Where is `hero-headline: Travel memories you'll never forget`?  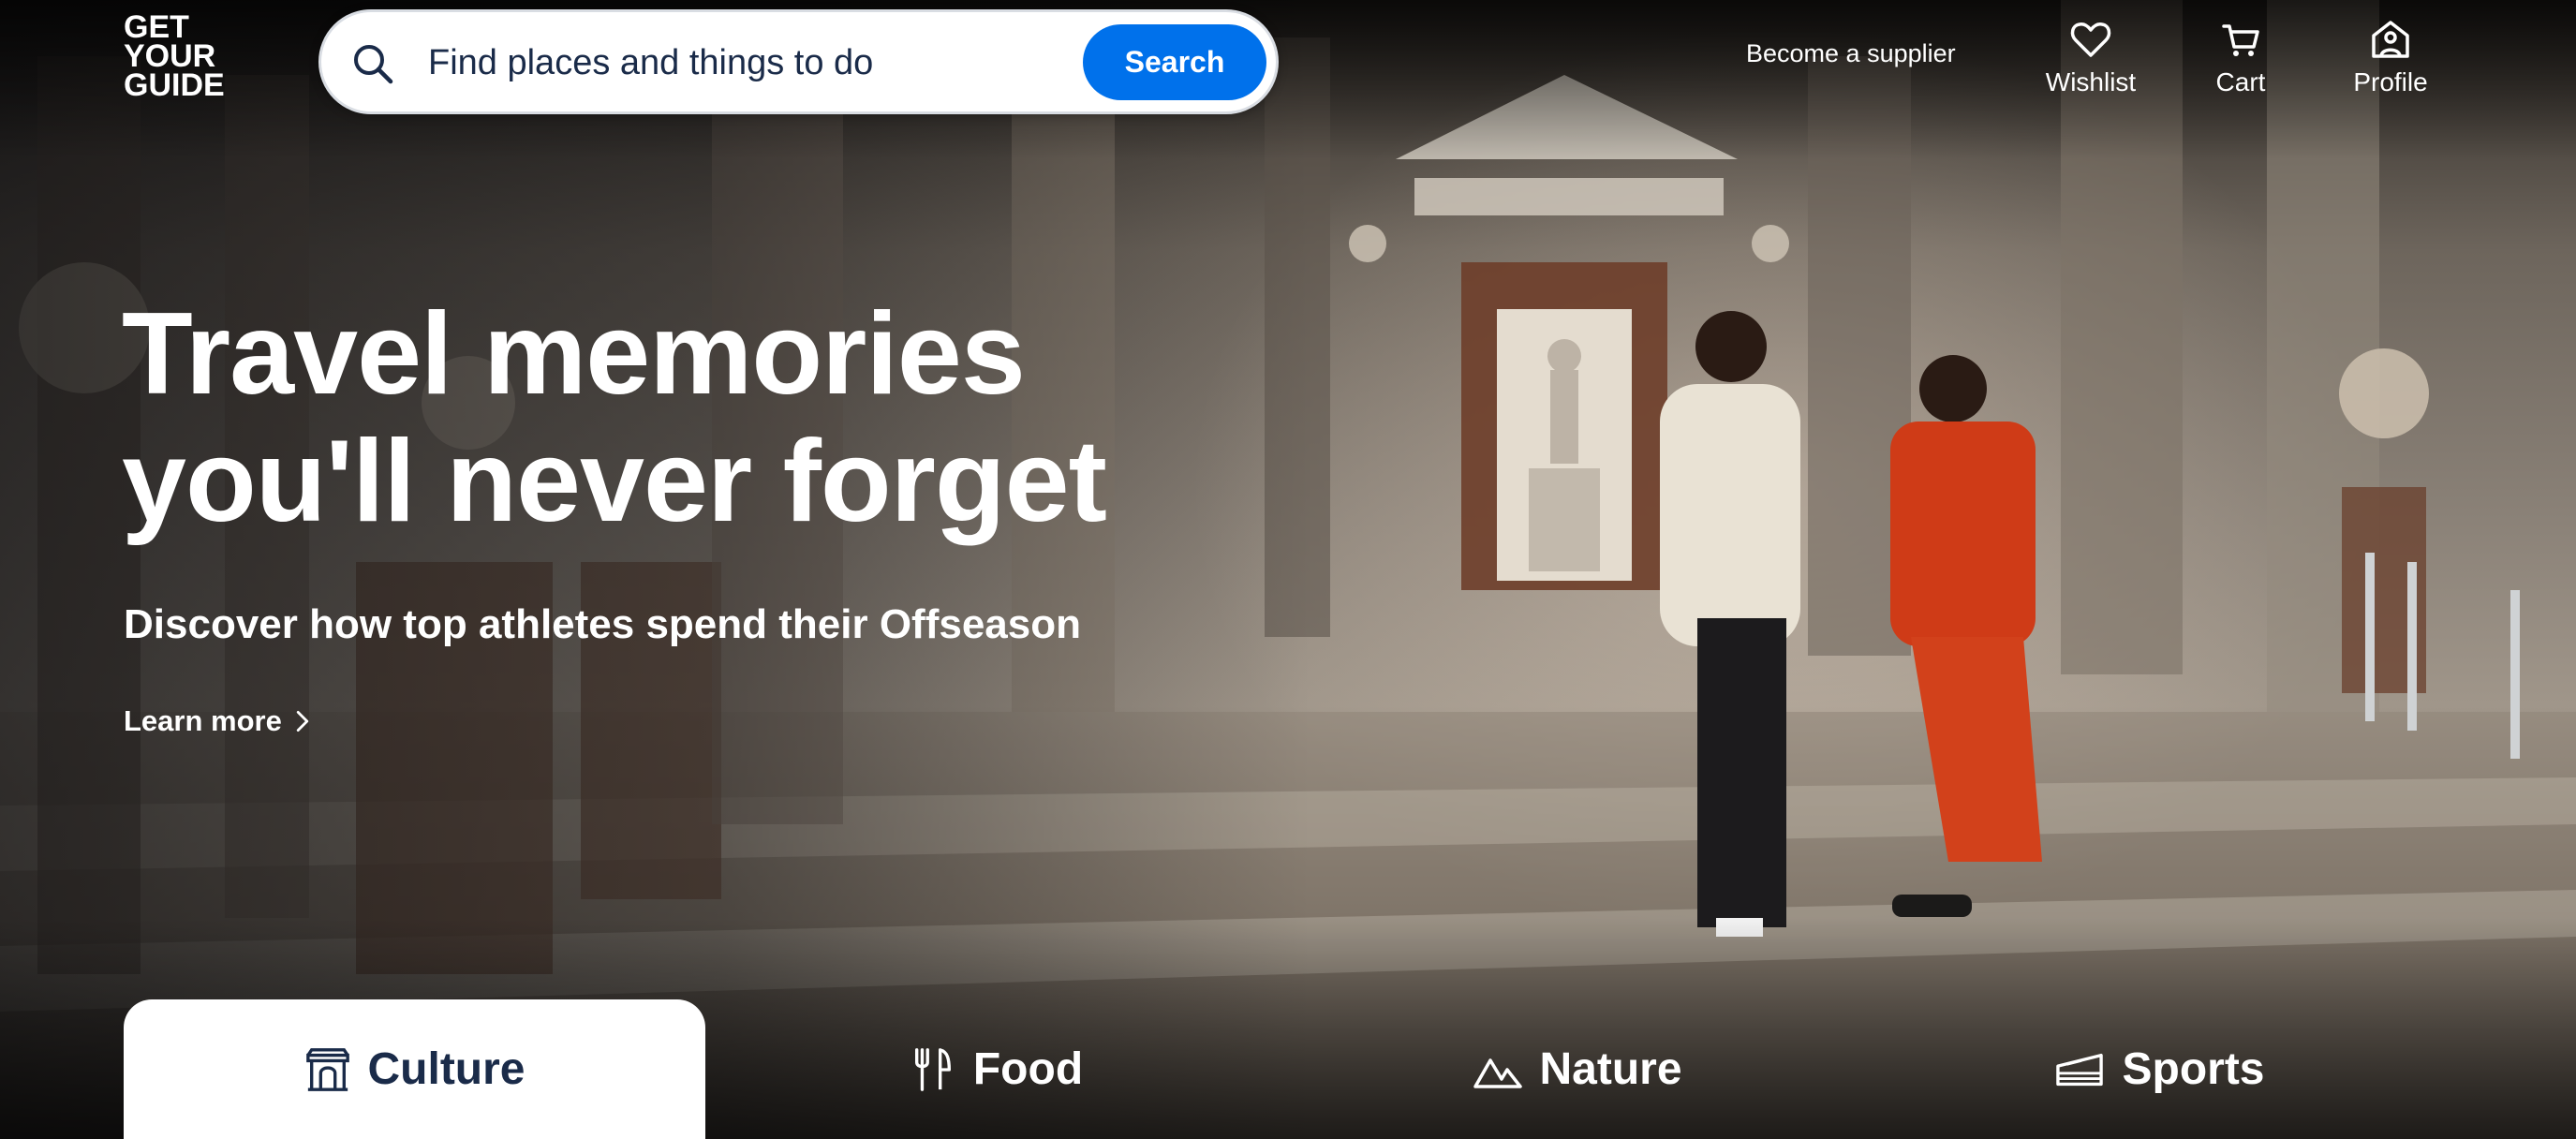 hero-headline: Travel memories you'll never forget is located at coordinates (707, 417).